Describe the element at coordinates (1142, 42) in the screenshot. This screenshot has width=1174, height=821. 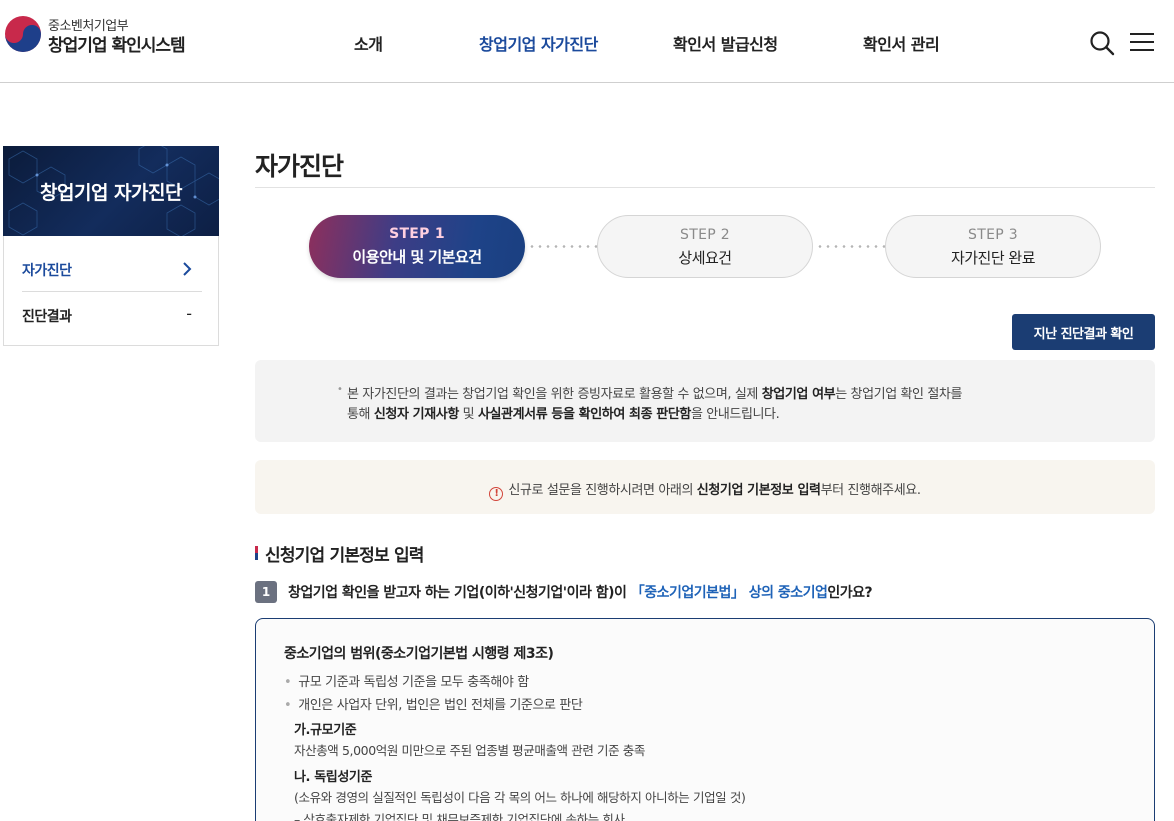
I see `hamburger-menu-icon` at that location.